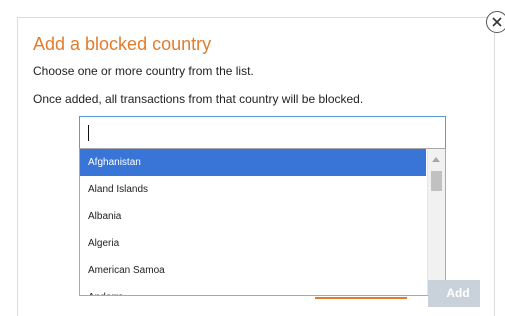 The height and width of the screenshot is (316, 505). I want to click on cancel-button, so click(361, 298).